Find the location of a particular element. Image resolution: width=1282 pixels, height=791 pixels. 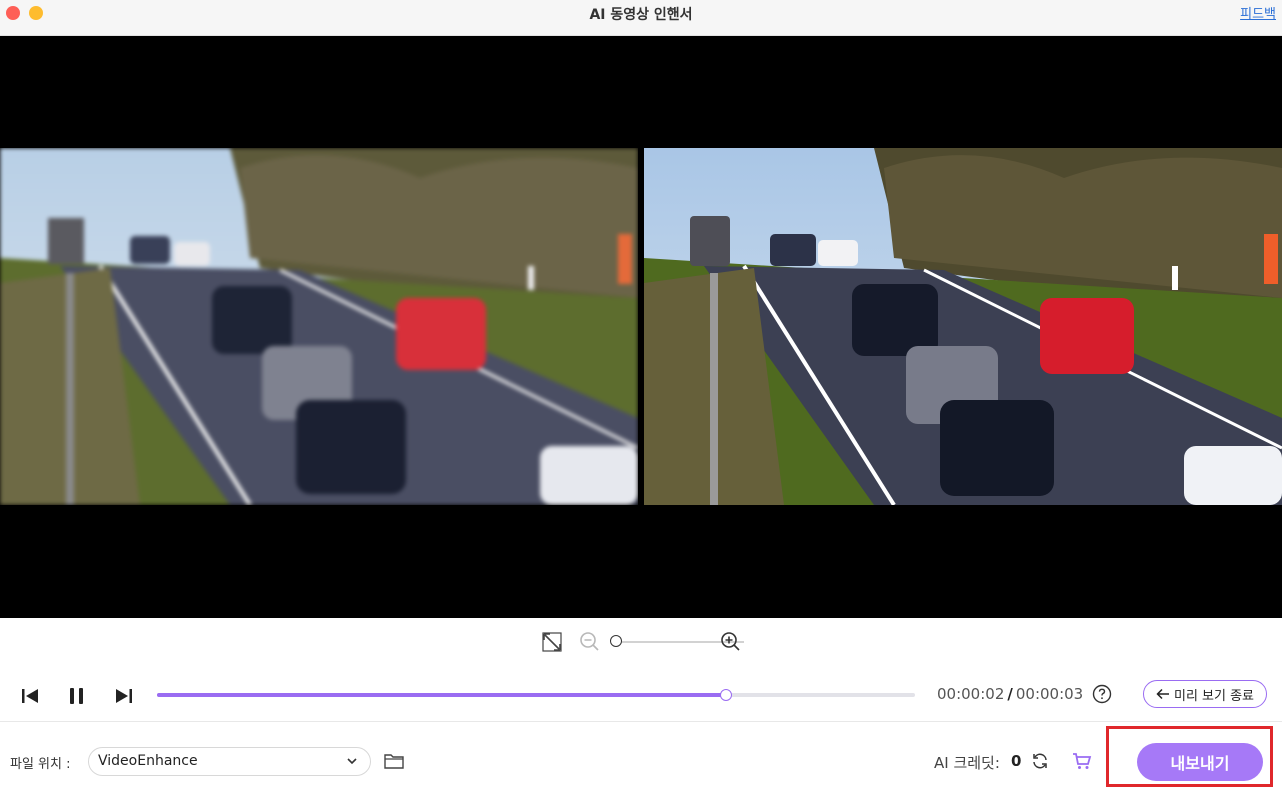

back-arrow-icon is located at coordinates (1162, 694).